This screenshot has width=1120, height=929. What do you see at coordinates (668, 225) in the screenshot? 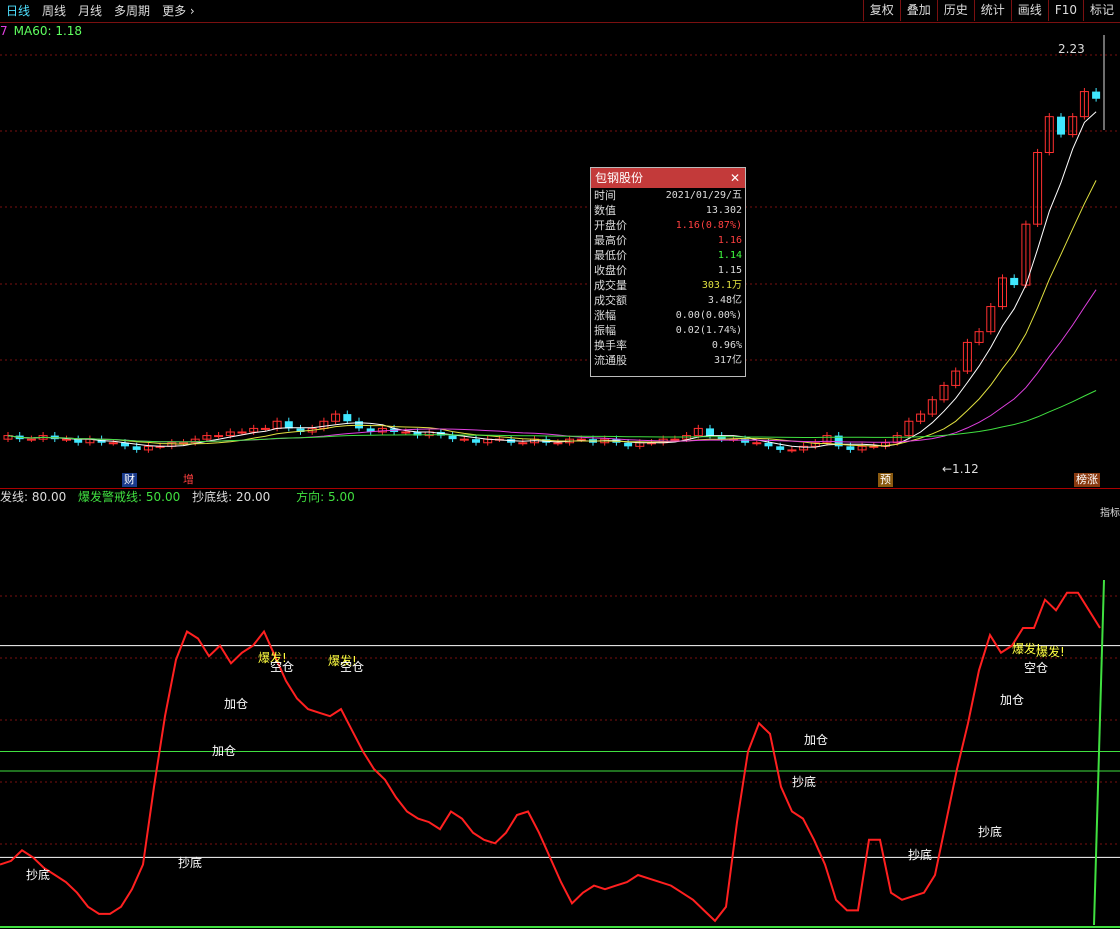
I see `popup-row: 开盘价 1.16(0.87%)` at bounding box center [668, 225].